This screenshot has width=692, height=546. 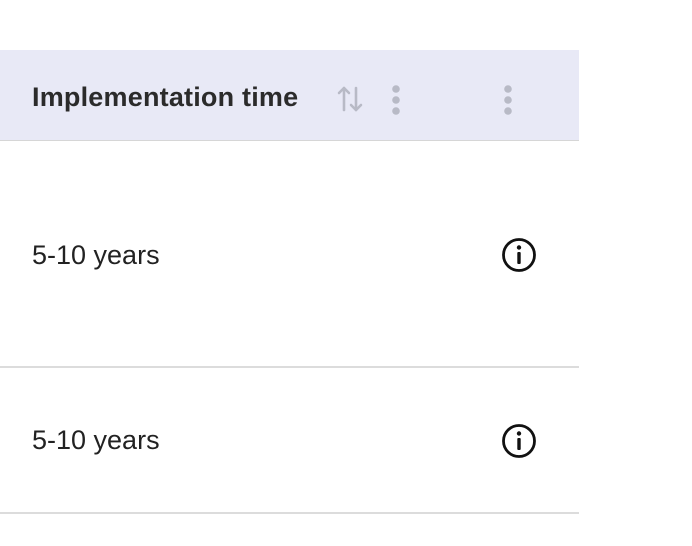 I want to click on sort-arrows-icon, so click(x=350, y=99).